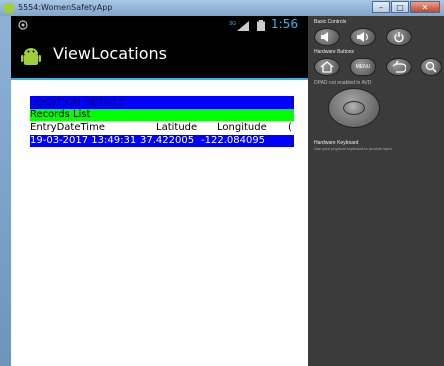  What do you see at coordinates (330, 22) in the screenshot?
I see `basic-controls-label: Basic Controls` at bounding box center [330, 22].